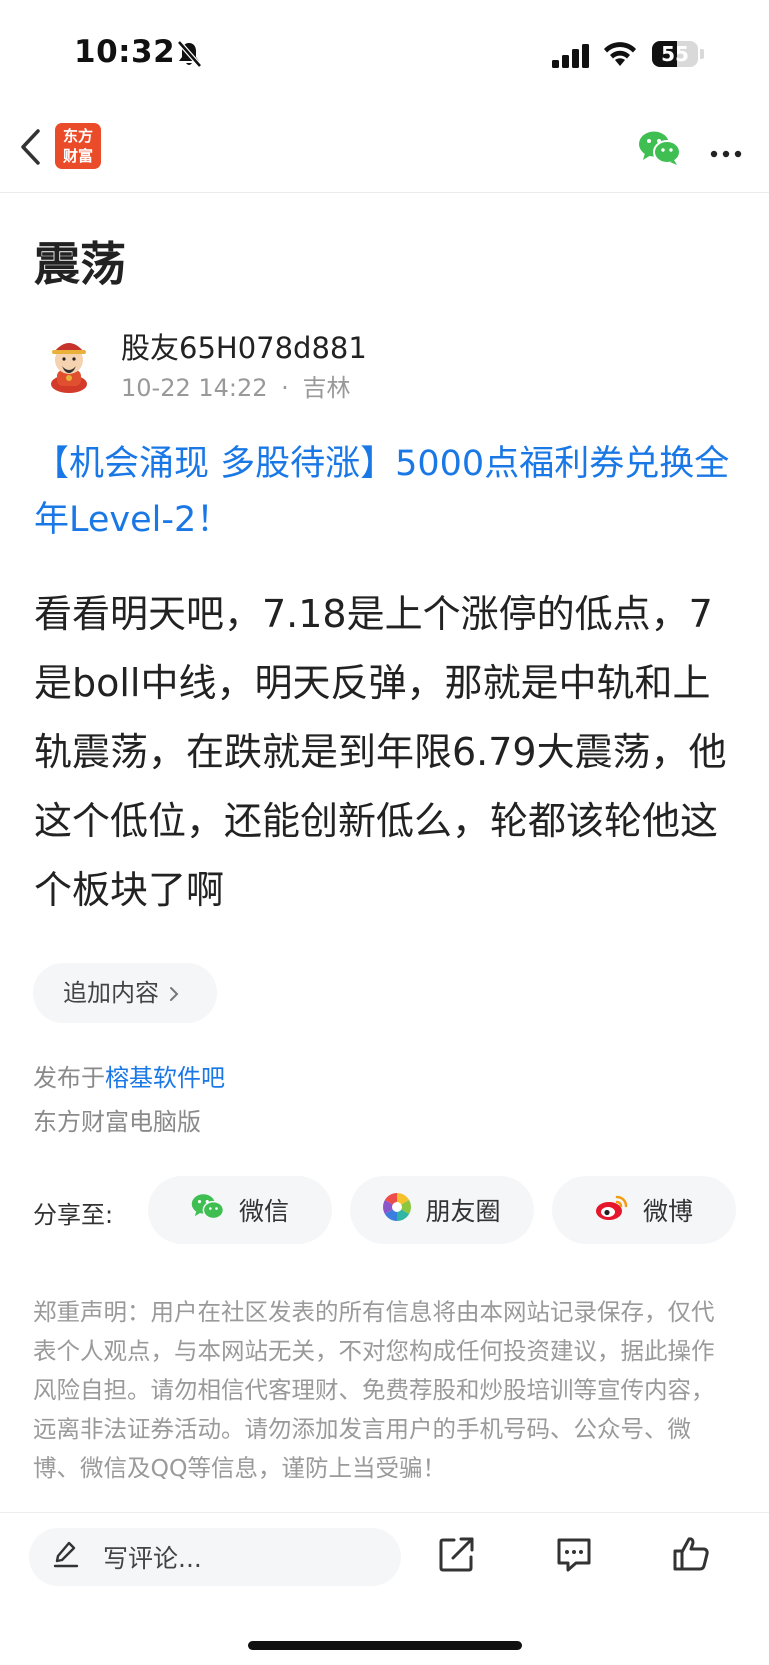 The image size is (769, 1665). I want to click on add-content-label: 追加内容, so click(111, 993).